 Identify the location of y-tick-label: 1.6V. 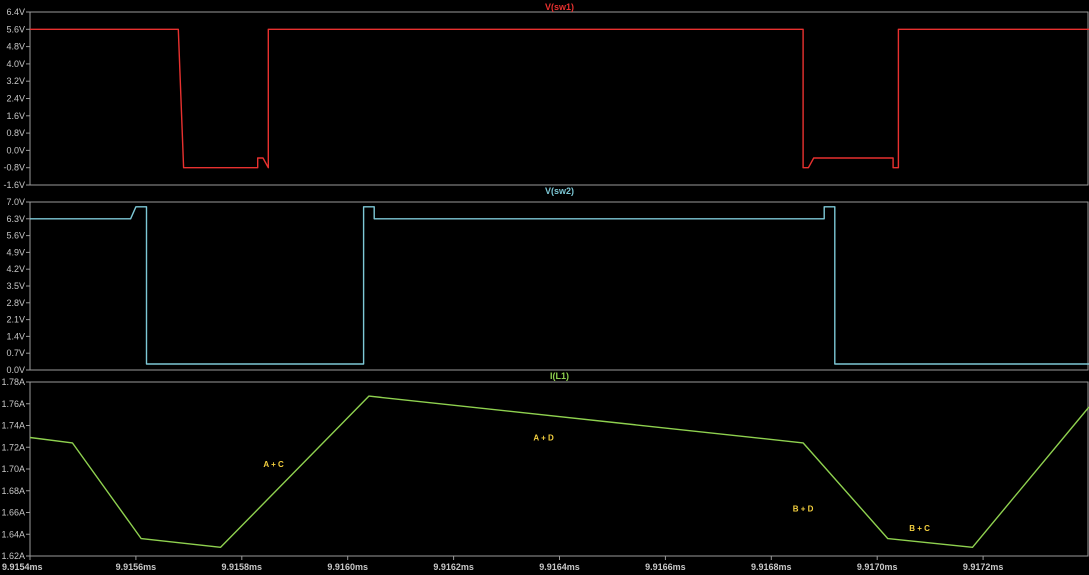
(15, 116).